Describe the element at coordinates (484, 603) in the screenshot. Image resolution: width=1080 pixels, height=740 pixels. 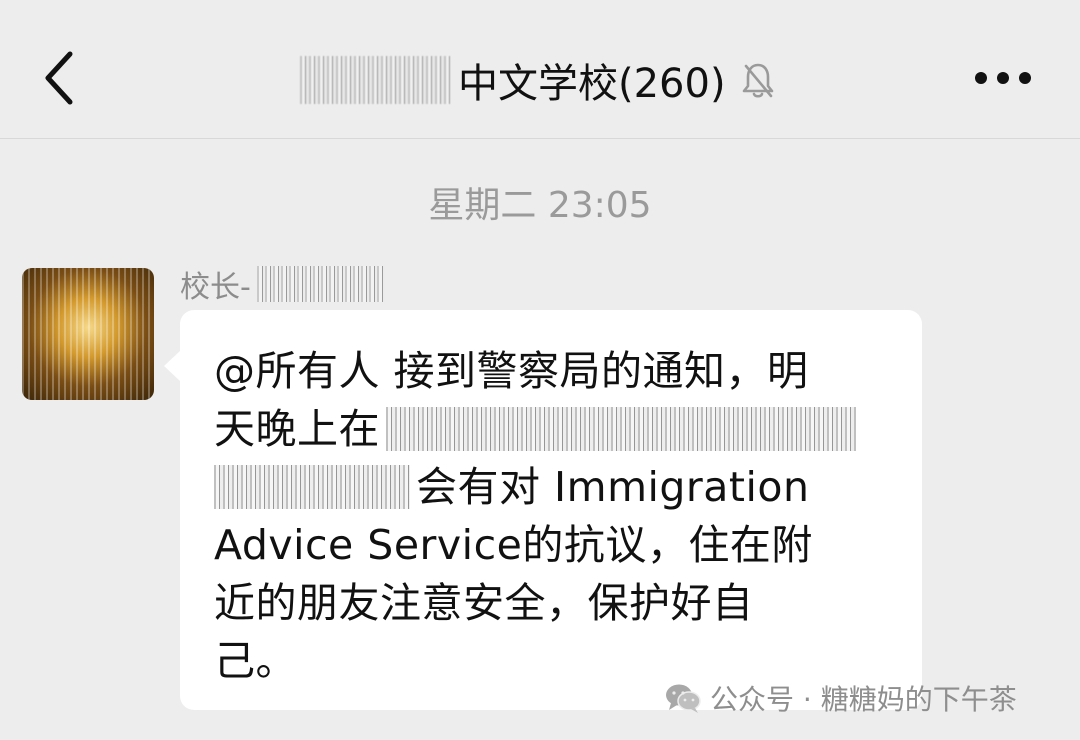
I see `message-line: 近的朋友注意安全，保护好自` at that location.